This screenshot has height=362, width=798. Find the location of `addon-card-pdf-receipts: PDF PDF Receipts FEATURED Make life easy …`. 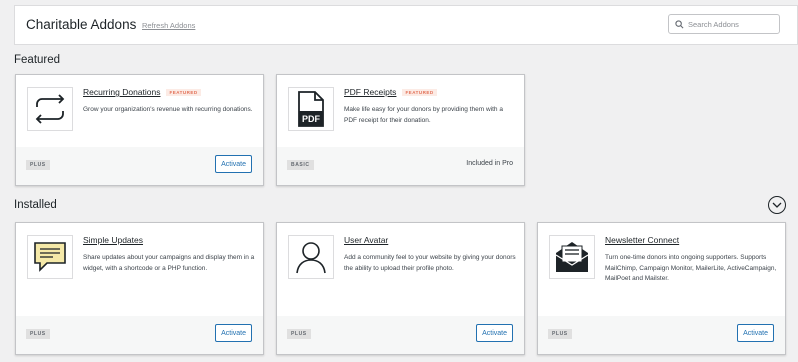

addon-card-pdf-receipts: PDF PDF Receipts FEATURED Make life easy … is located at coordinates (400, 130).